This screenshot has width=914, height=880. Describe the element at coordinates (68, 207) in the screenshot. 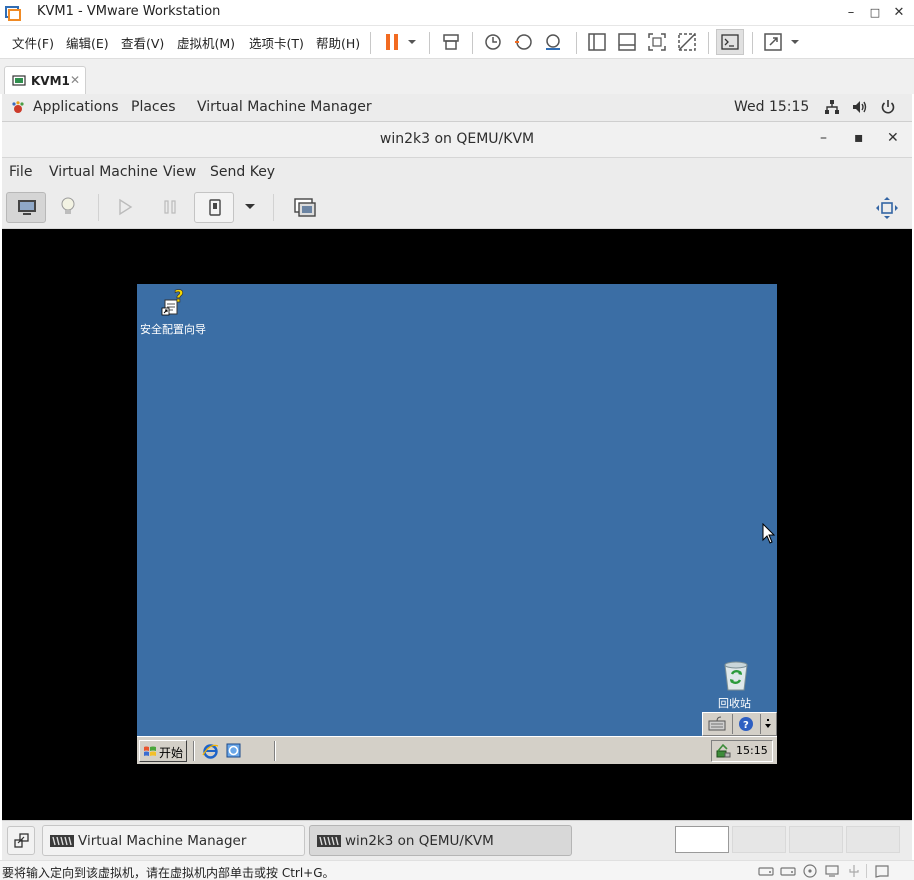

I see `lightbulb-icon` at that location.